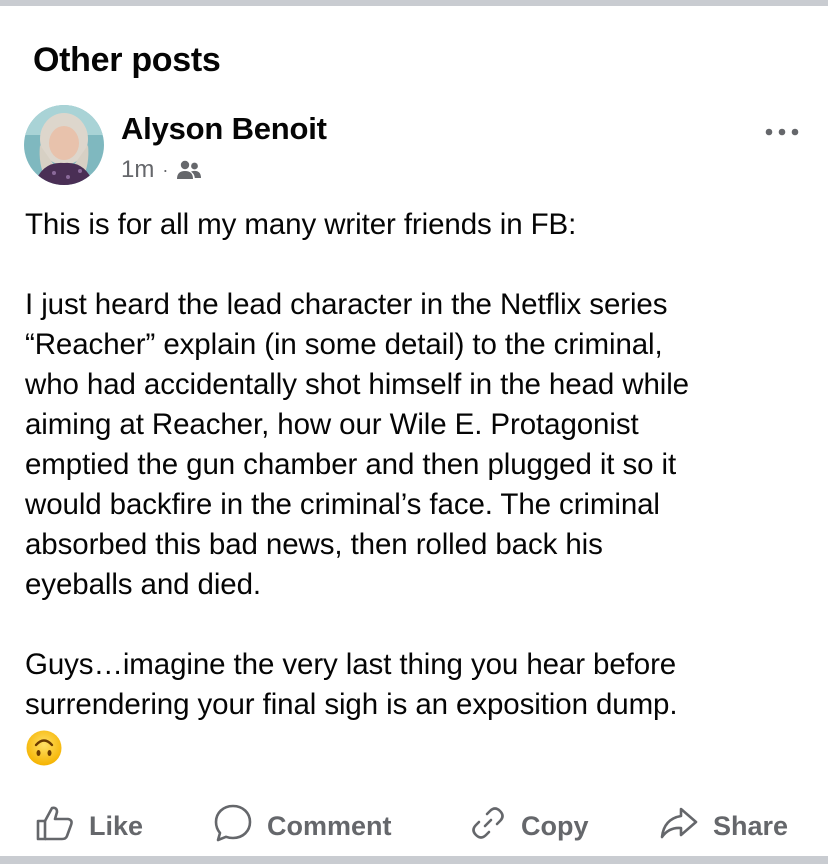 This screenshot has width=828, height=864. What do you see at coordinates (55, 826) in the screenshot?
I see `like-icon` at bounding box center [55, 826].